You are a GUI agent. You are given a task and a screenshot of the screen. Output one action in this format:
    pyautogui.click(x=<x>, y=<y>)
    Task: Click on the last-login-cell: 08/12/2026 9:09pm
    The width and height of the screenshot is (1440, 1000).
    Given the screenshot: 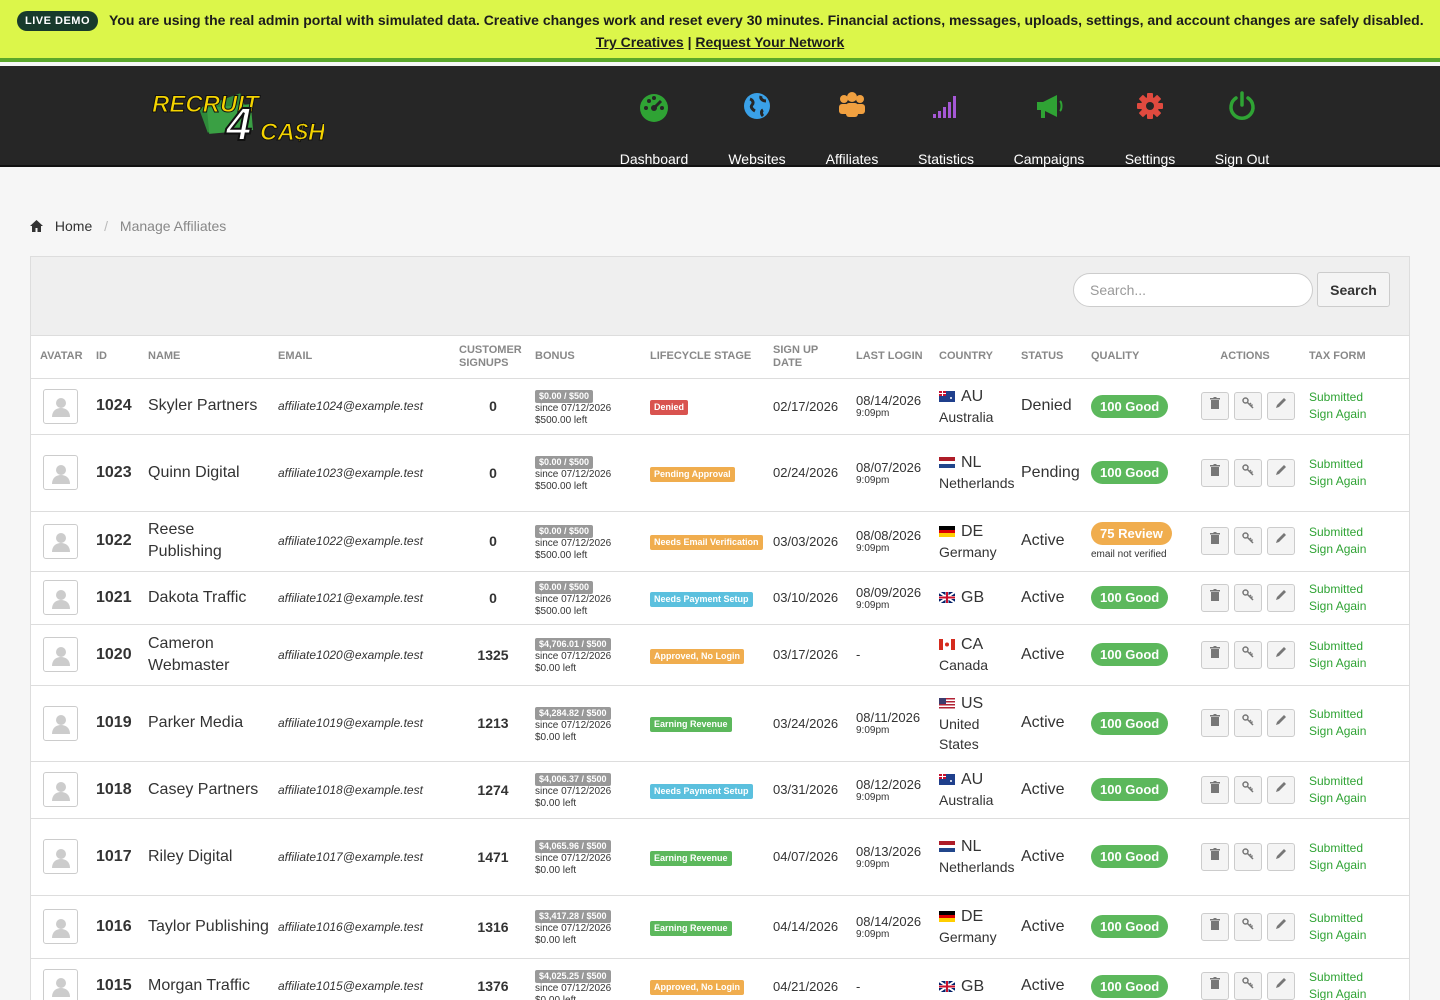 What is the action you would take?
    pyautogui.click(x=893, y=790)
    